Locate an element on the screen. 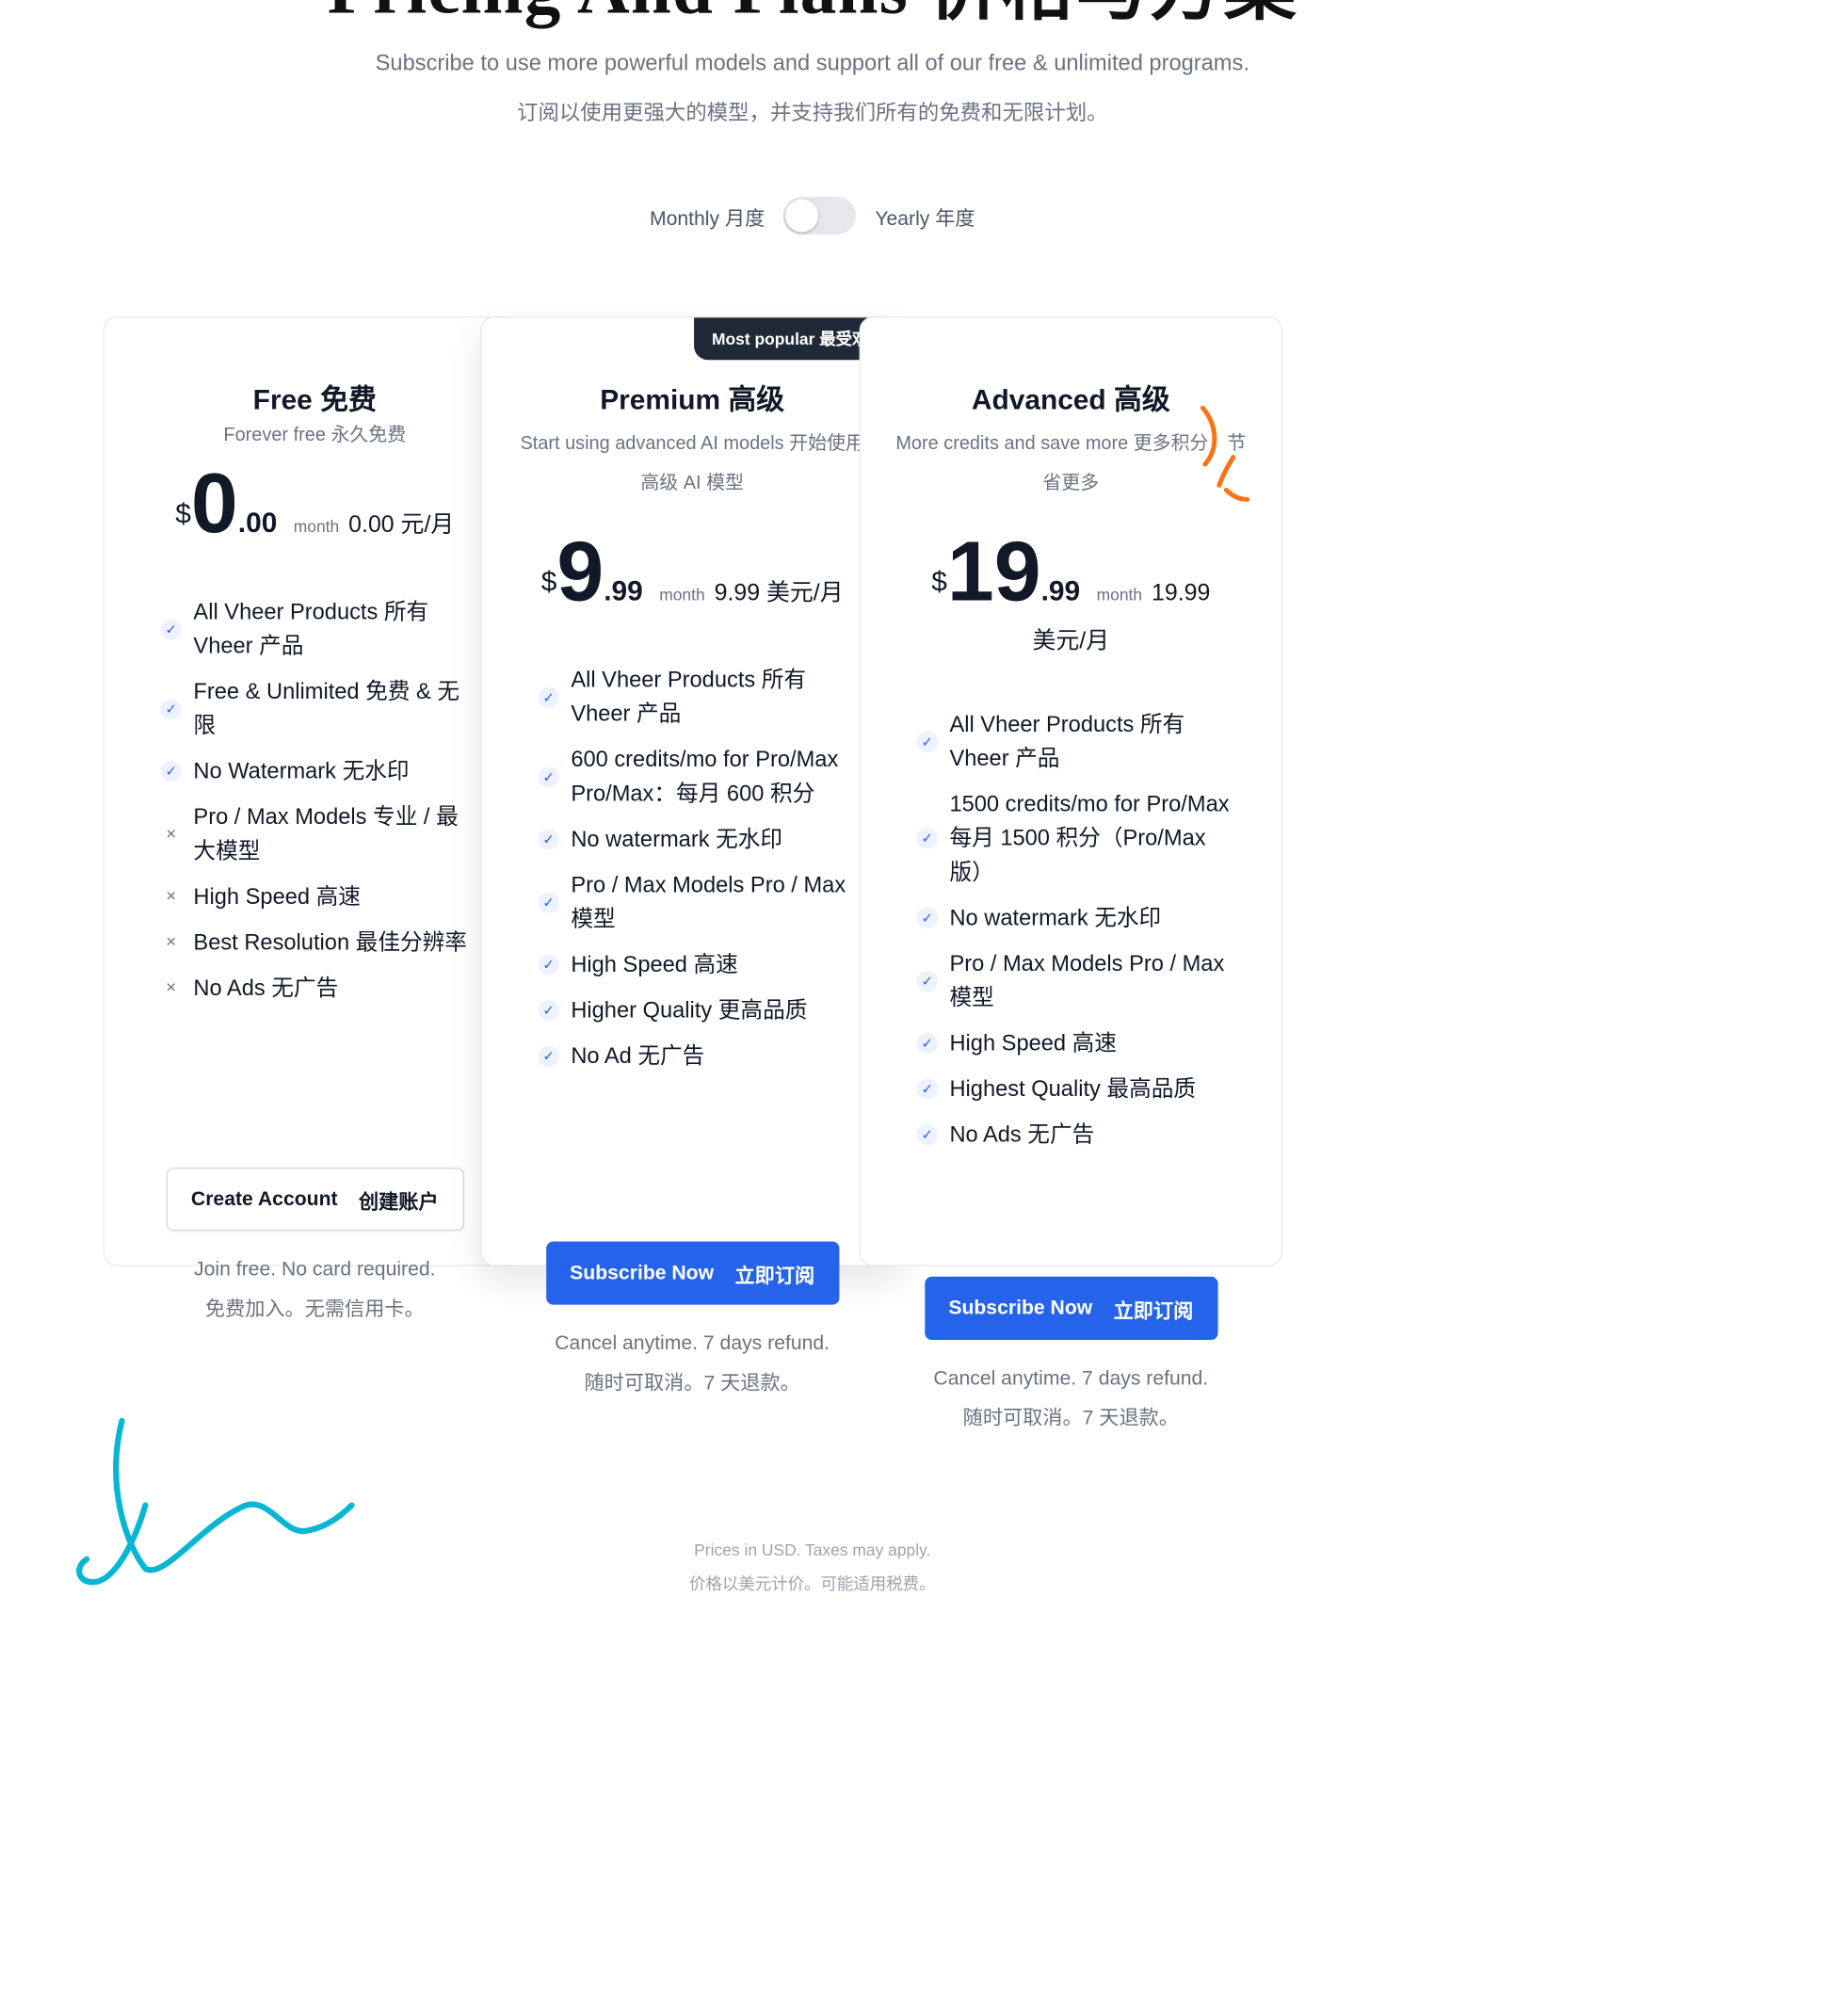 This screenshot has width=1821, height=2016. feature-item: ✓ Free & Unlimited 免费 & 无限 is located at coordinates (317, 709).